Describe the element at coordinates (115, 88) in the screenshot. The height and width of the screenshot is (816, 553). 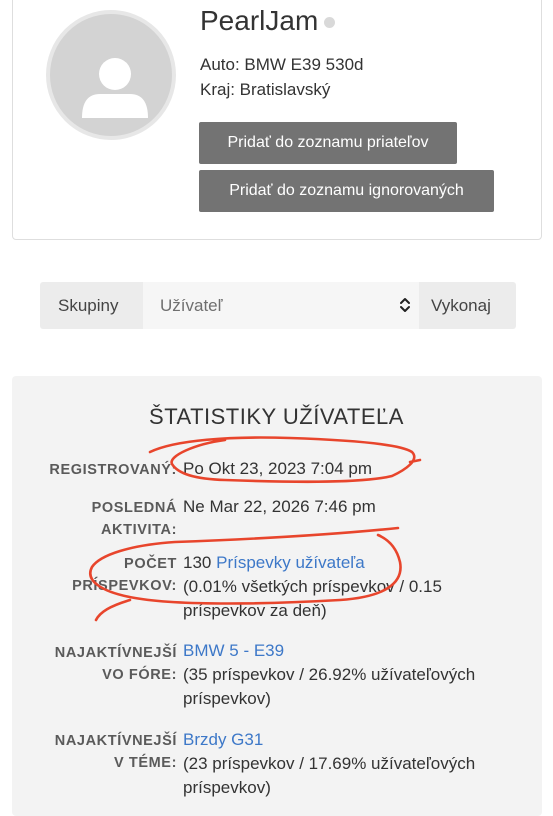
I see `user-silhouette-icon` at that location.